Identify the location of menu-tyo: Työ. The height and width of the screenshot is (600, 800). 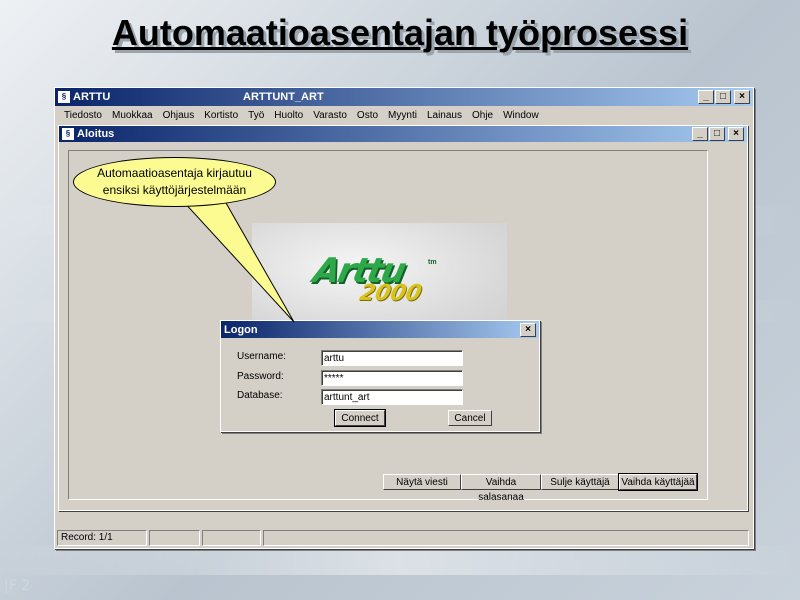
(256, 115).